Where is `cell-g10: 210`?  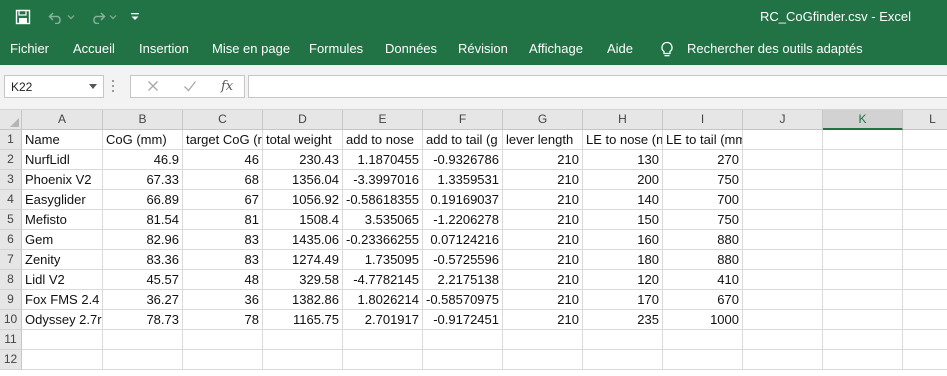 cell-g10: 210 is located at coordinates (543, 320).